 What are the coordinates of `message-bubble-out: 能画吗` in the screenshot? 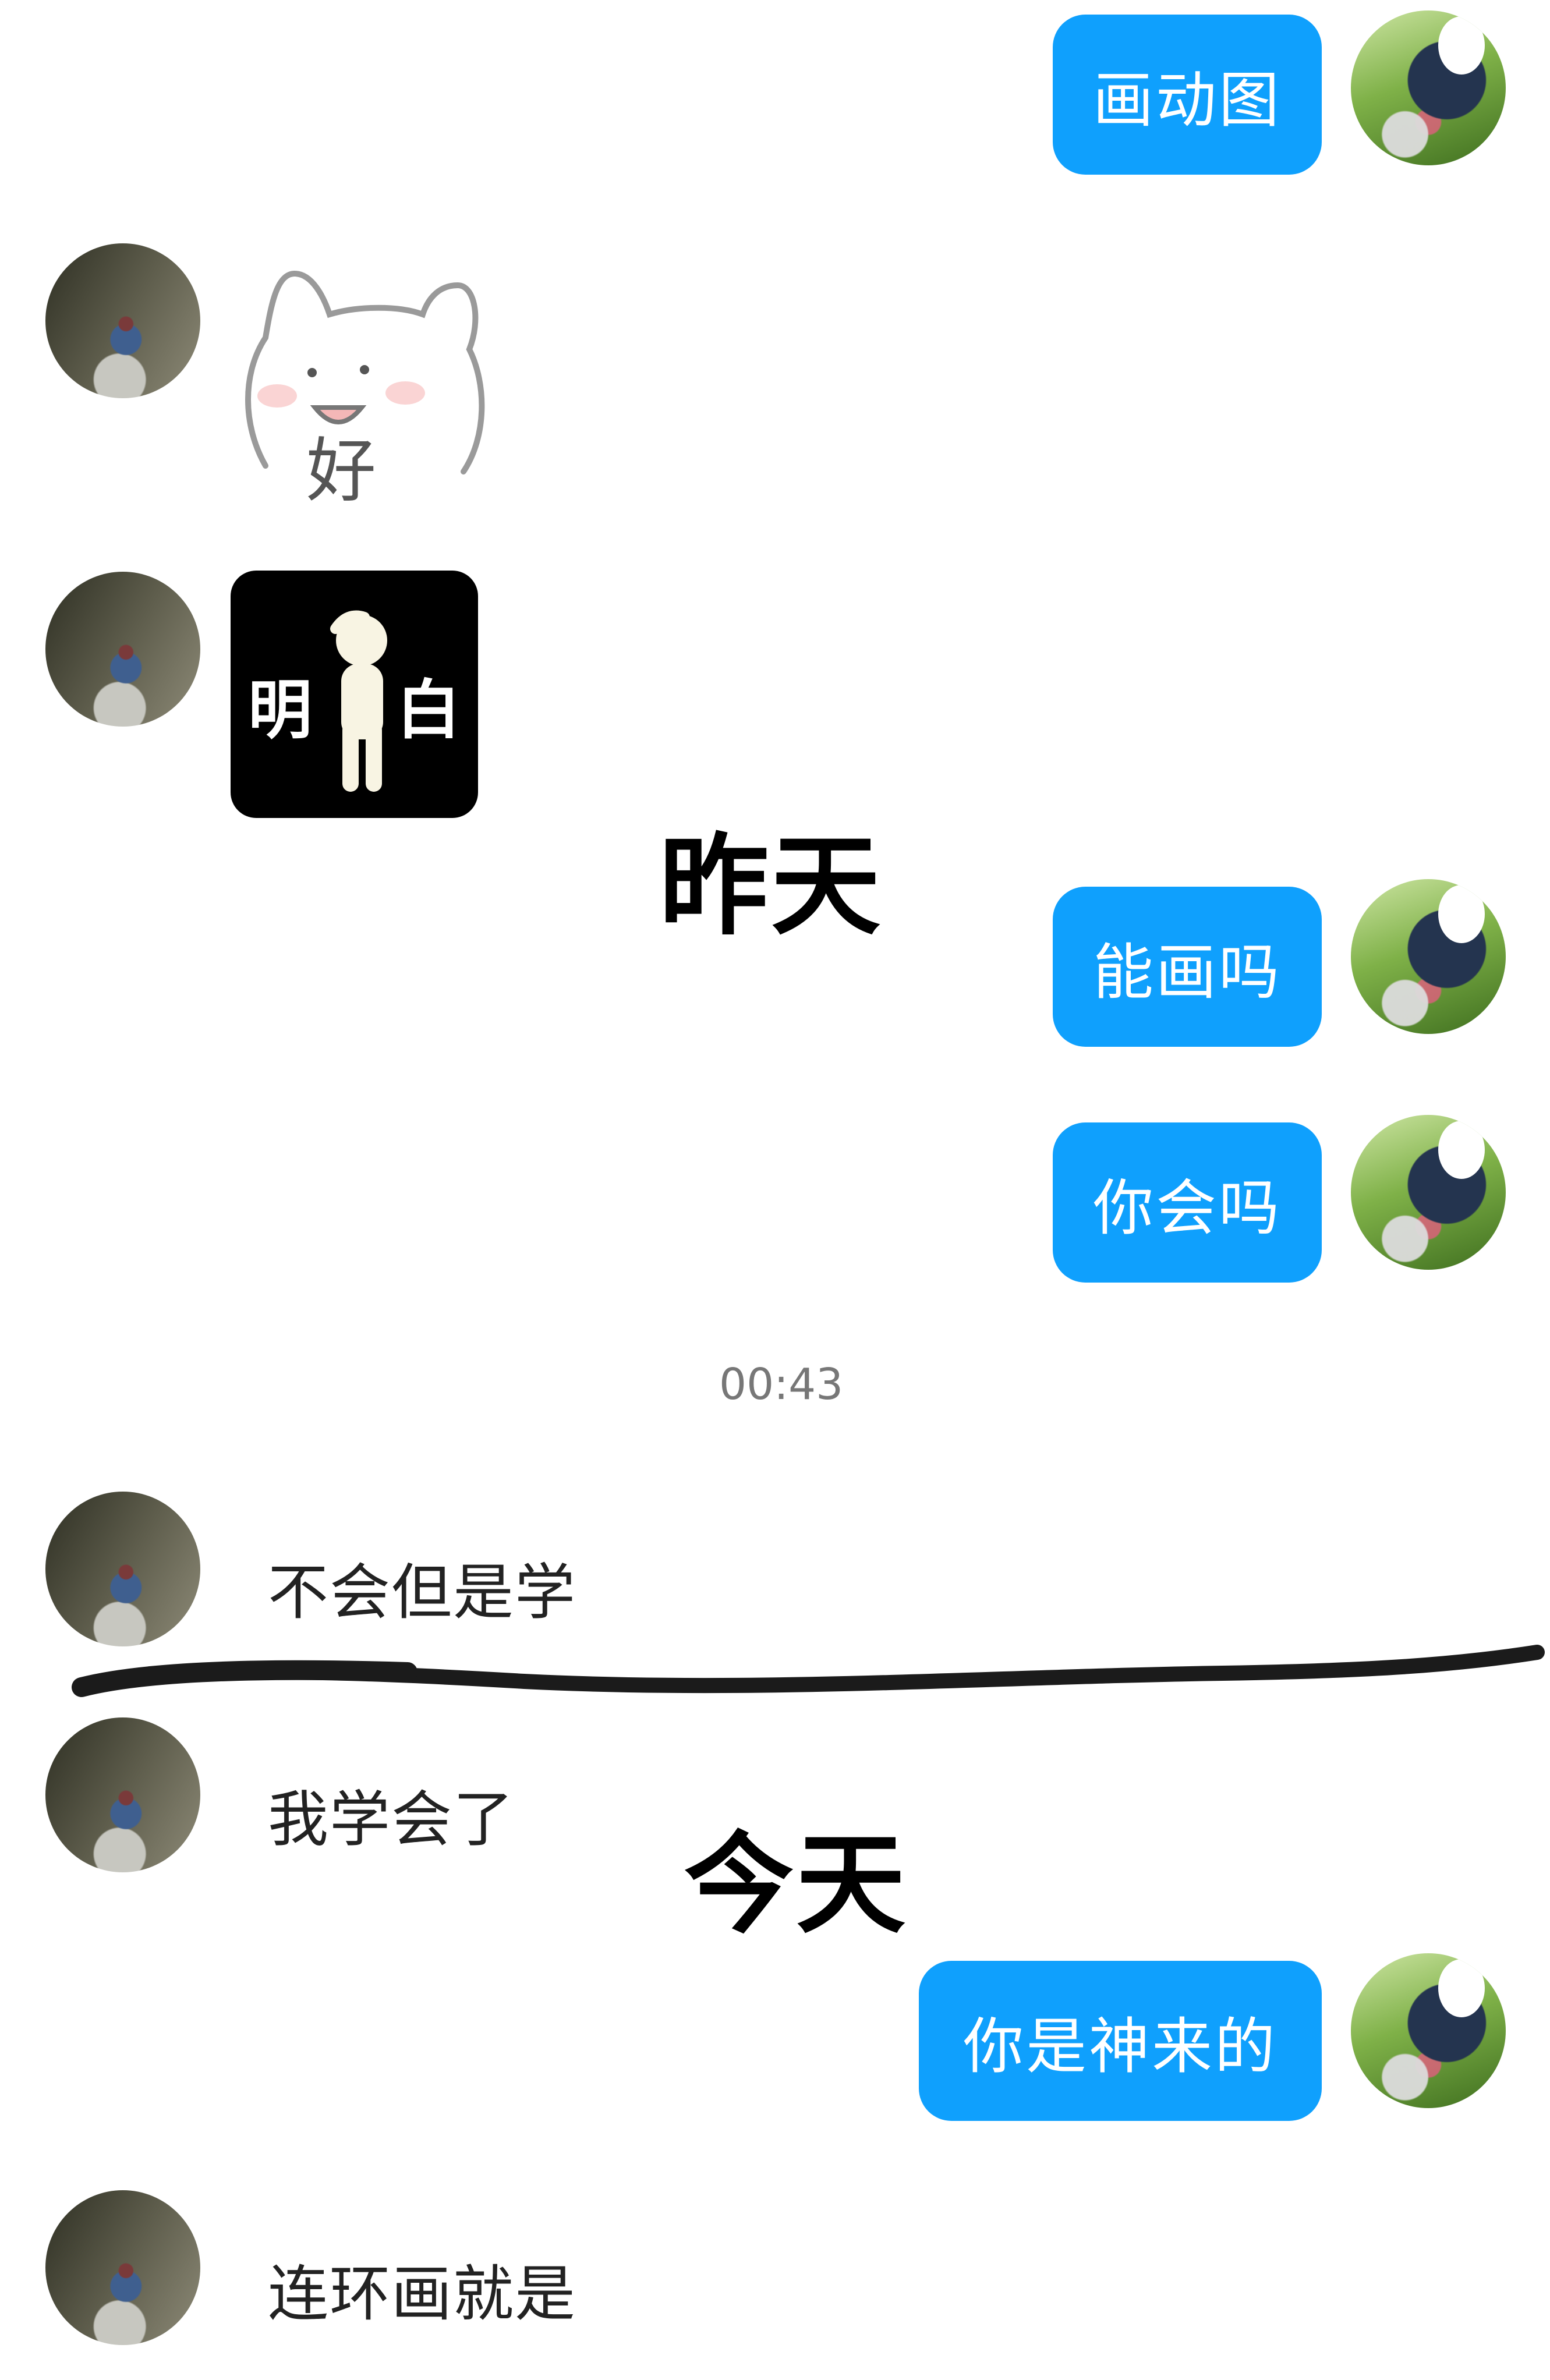 It's located at (1187, 967).